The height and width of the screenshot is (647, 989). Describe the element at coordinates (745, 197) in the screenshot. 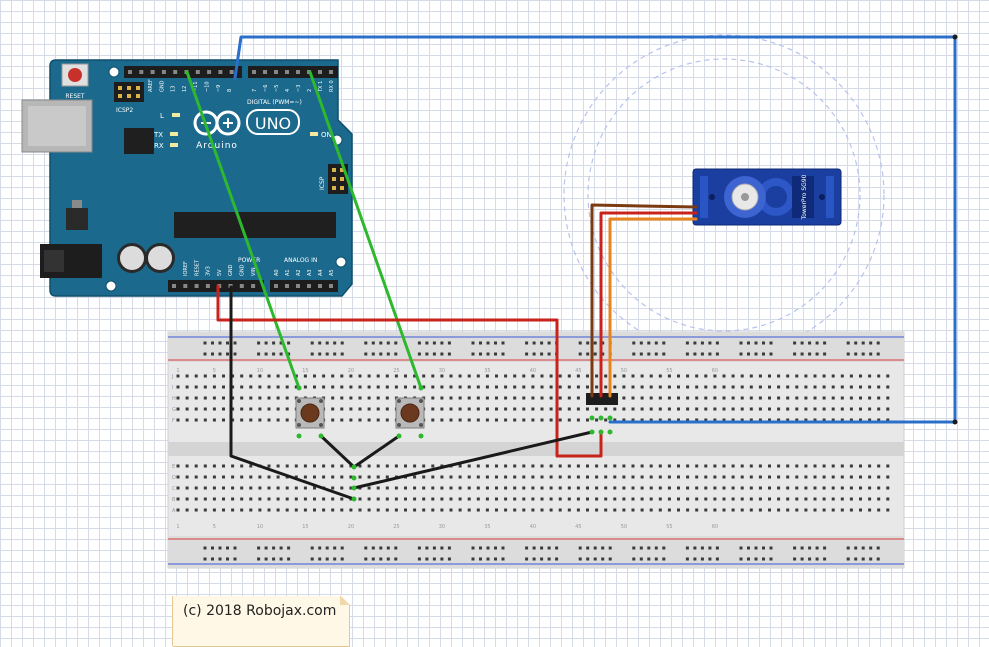

I see `servo-shaft-center` at that location.